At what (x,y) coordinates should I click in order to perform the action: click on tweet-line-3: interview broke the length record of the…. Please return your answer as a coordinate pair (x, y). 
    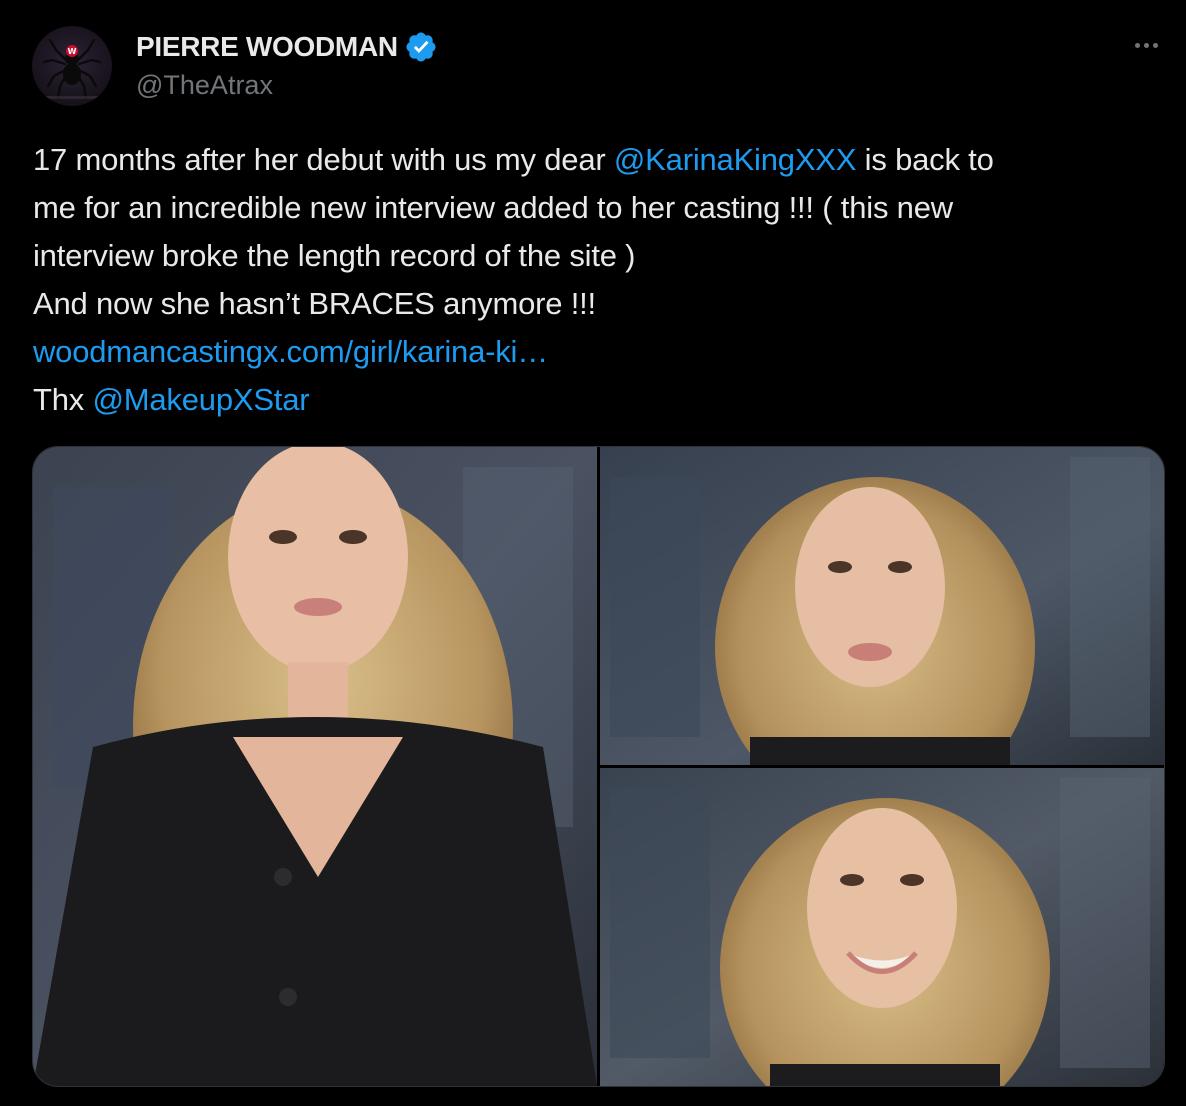
    Looking at the image, I should click on (334, 255).